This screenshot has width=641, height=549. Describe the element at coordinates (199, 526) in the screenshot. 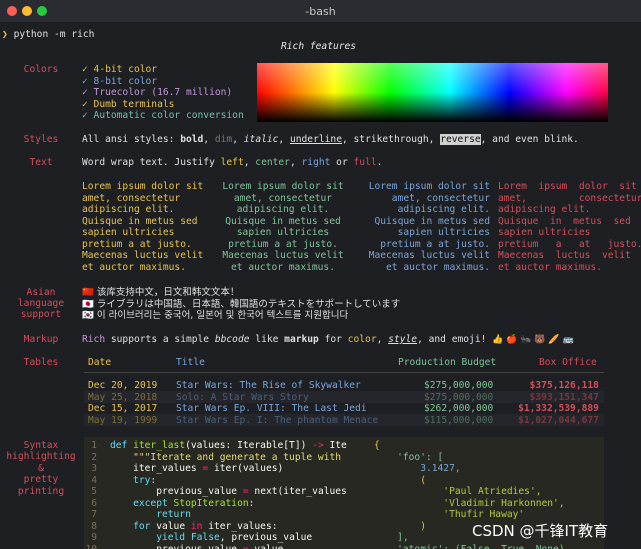

I see `code-token: in` at that location.